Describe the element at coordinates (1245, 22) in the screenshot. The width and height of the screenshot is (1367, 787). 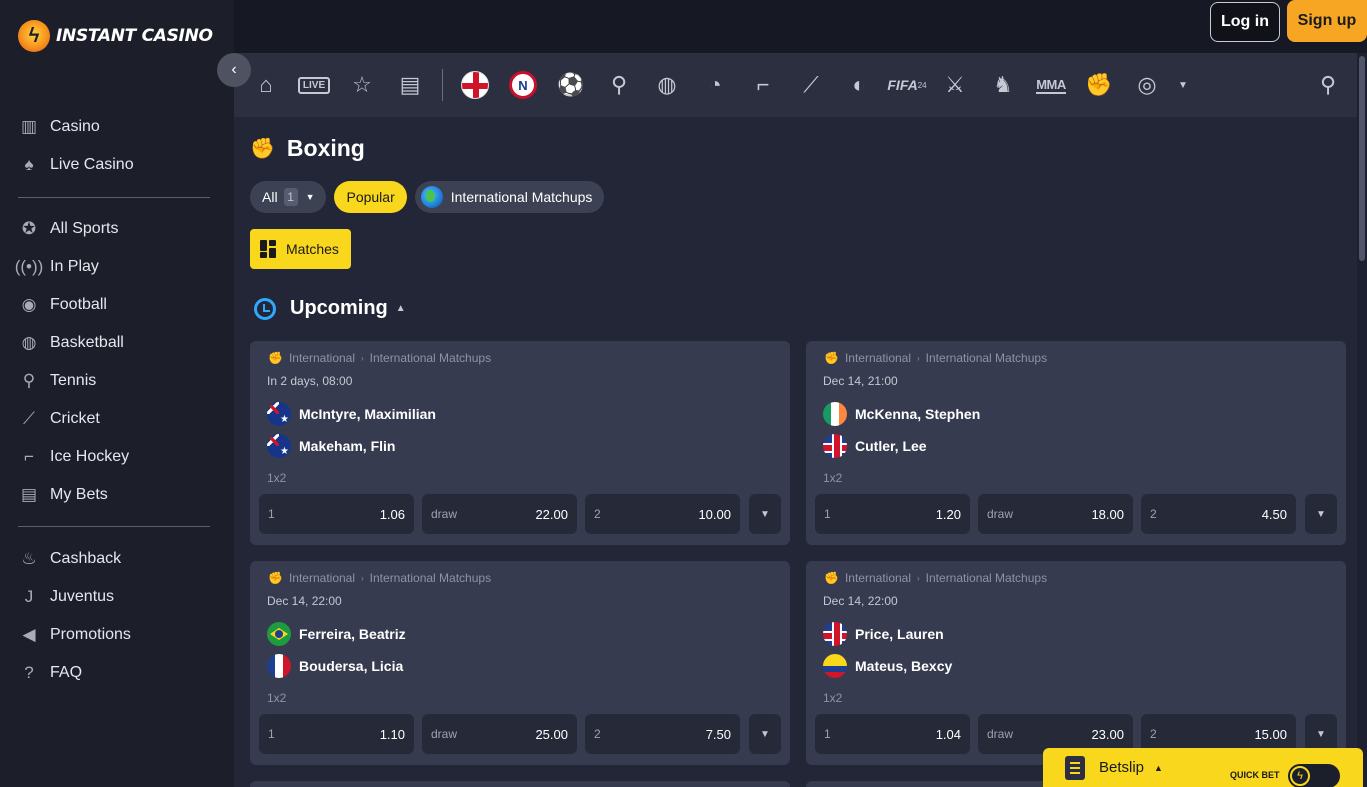
I see `login-button: Log in` at that location.